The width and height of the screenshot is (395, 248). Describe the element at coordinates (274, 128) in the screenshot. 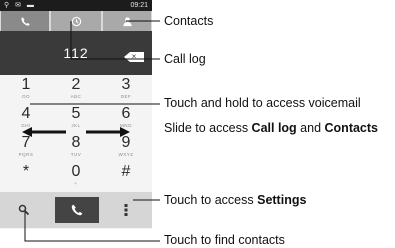

I see `slide-call-log: Call log` at that location.